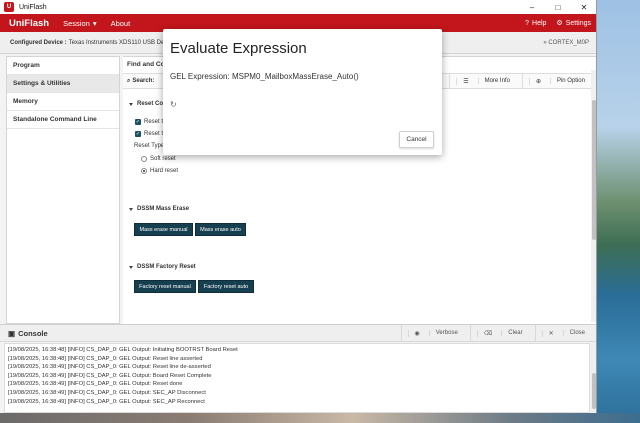 The height and width of the screenshot is (423, 640). What do you see at coordinates (416, 139) in the screenshot?
I see `cancel-button: Cancel` at bounding box center [416, 139].